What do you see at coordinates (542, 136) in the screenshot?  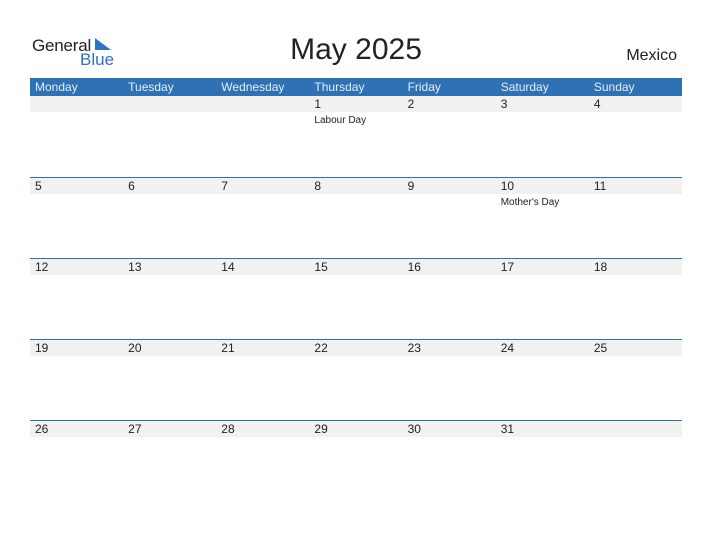 I see `day-cell: 3` at bounding box center [542, 136].